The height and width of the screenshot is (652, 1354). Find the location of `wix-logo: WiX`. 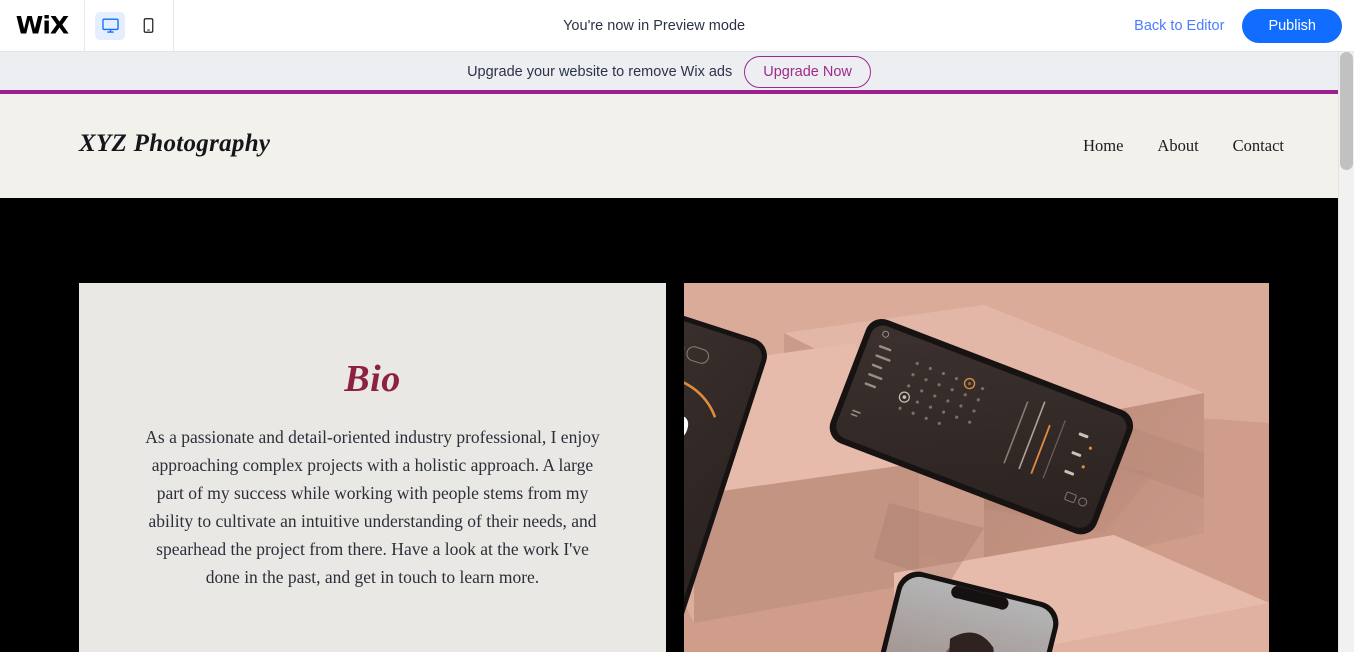

wix-logo: WiX is located at coordinates (42, 25).